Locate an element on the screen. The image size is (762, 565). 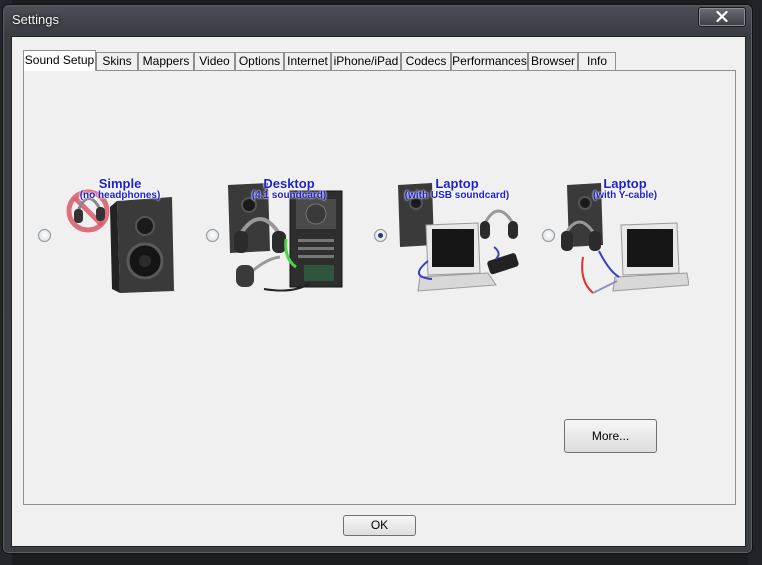
close-button is located at coordinates (722, 17).